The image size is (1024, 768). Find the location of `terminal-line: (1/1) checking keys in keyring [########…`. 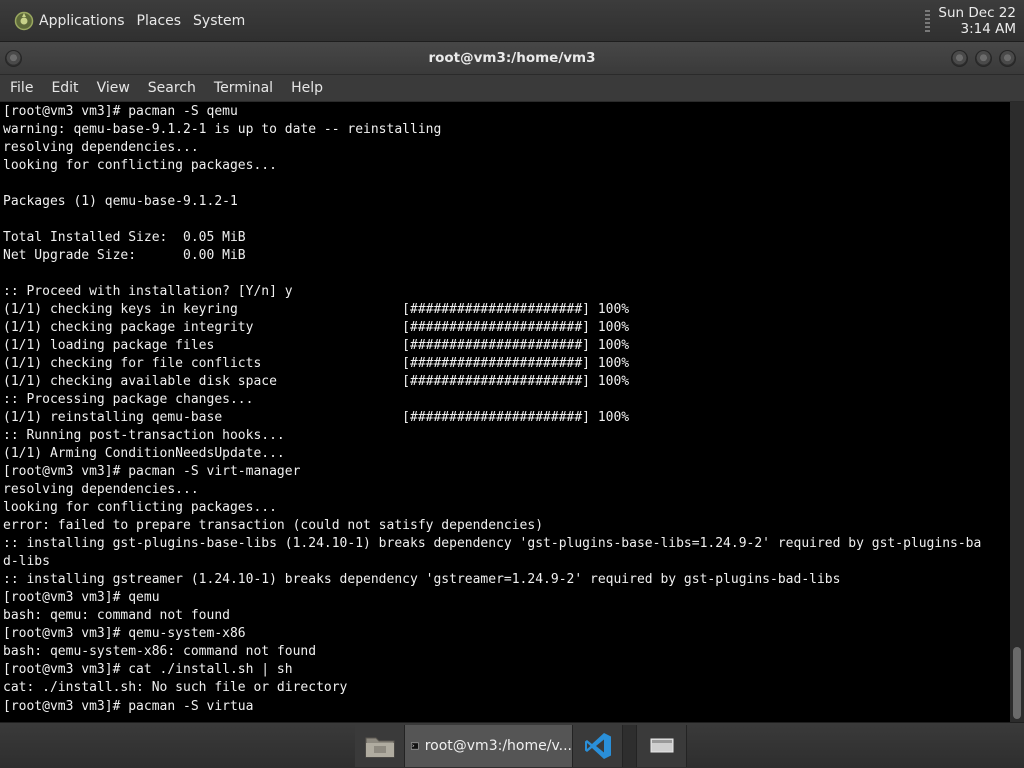

terminal-line: (1/1) checking keys in keyring [########… is located at coordinates (316, 309).